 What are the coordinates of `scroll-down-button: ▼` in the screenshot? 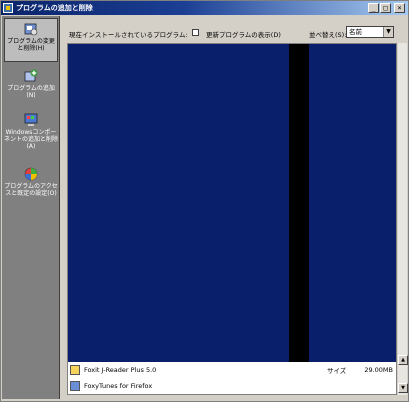 It's located at (403, 388).